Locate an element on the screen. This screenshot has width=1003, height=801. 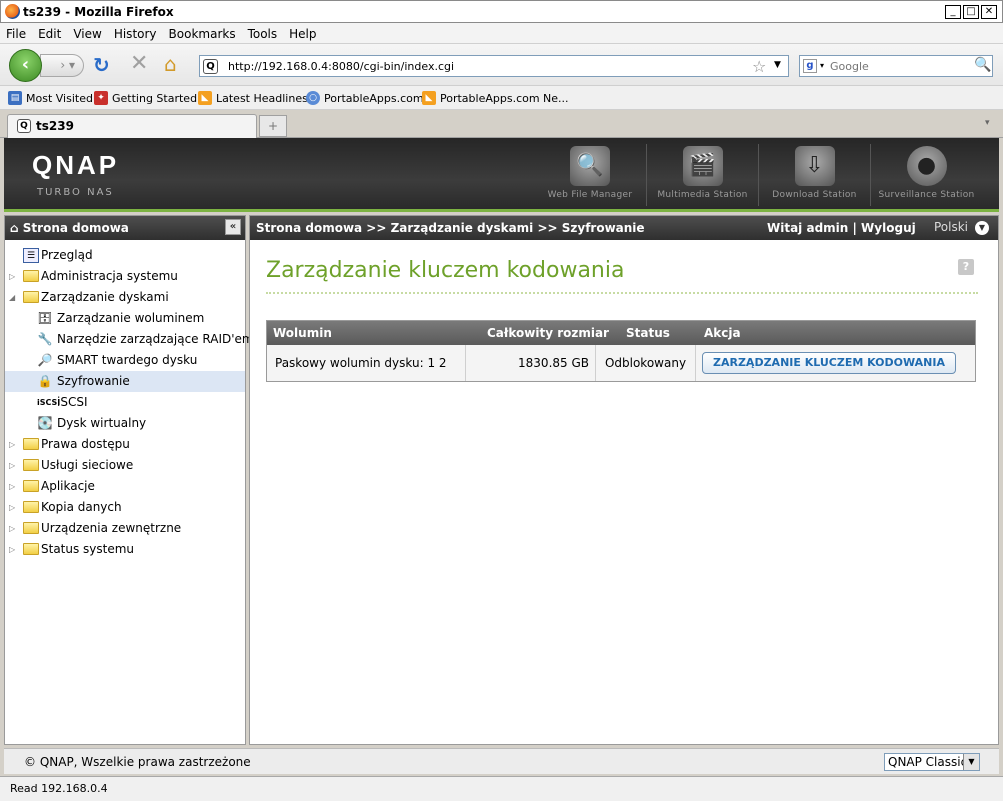
sidebar-item-dysk-wirtualny: 💽 Dysk wirtualny is located at coordinates (125, 423).